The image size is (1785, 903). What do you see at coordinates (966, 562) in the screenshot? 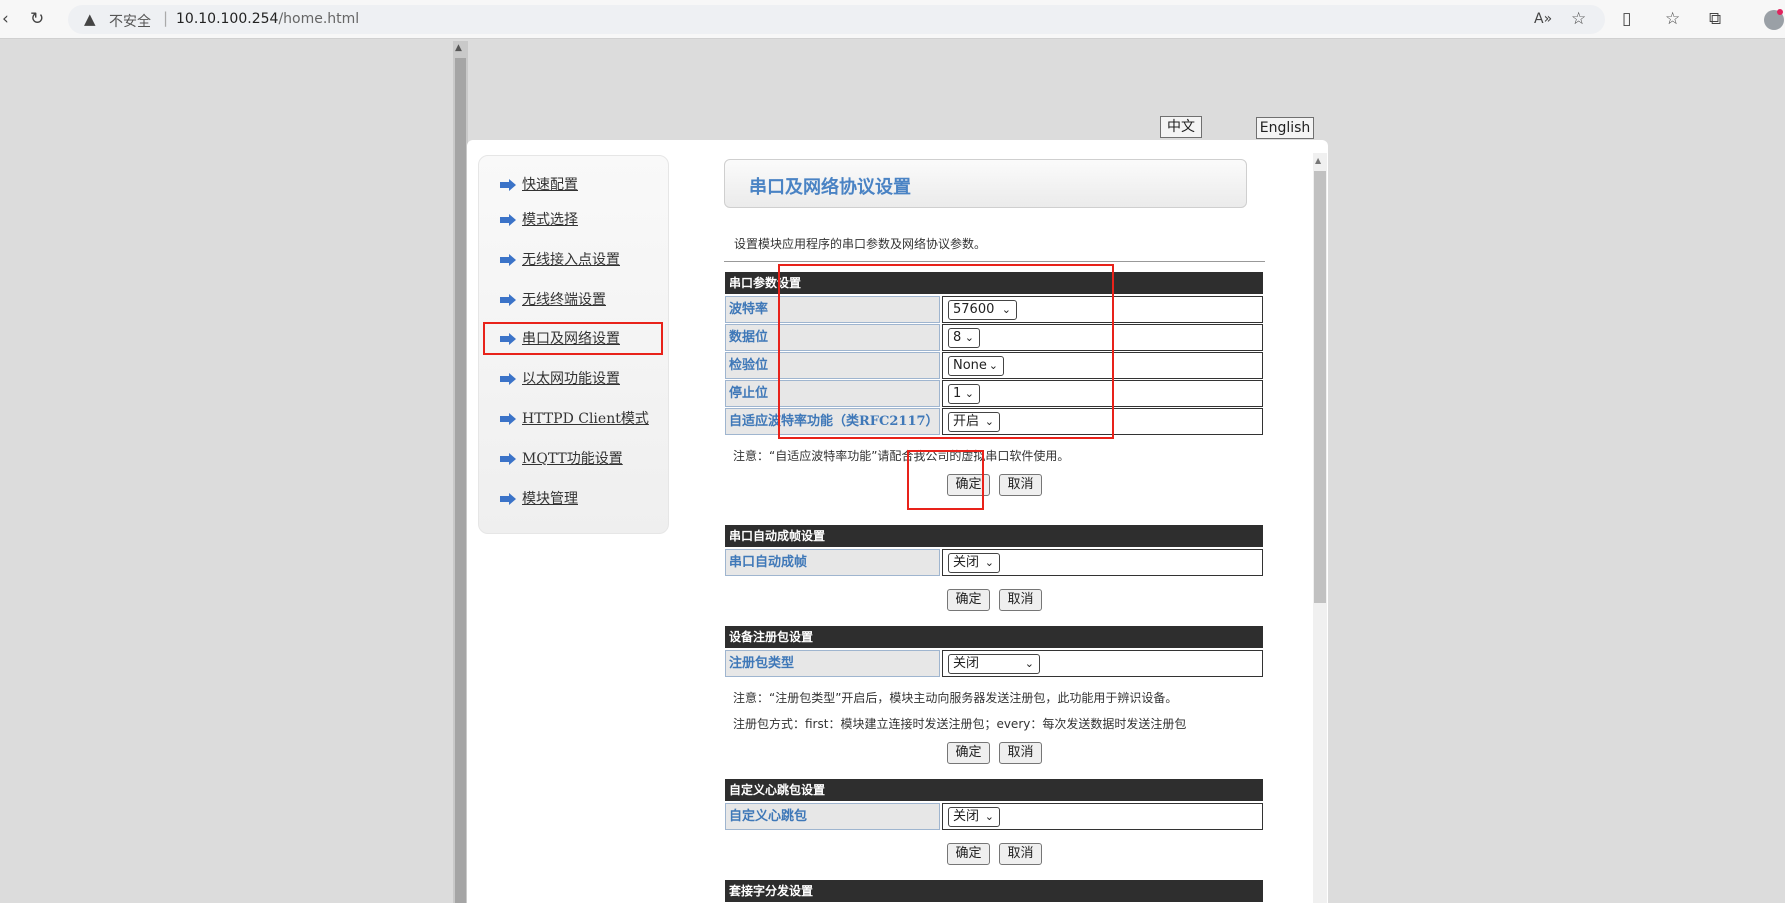
I see `autoframe-value: 关闭` at bounding box center [966, 562].